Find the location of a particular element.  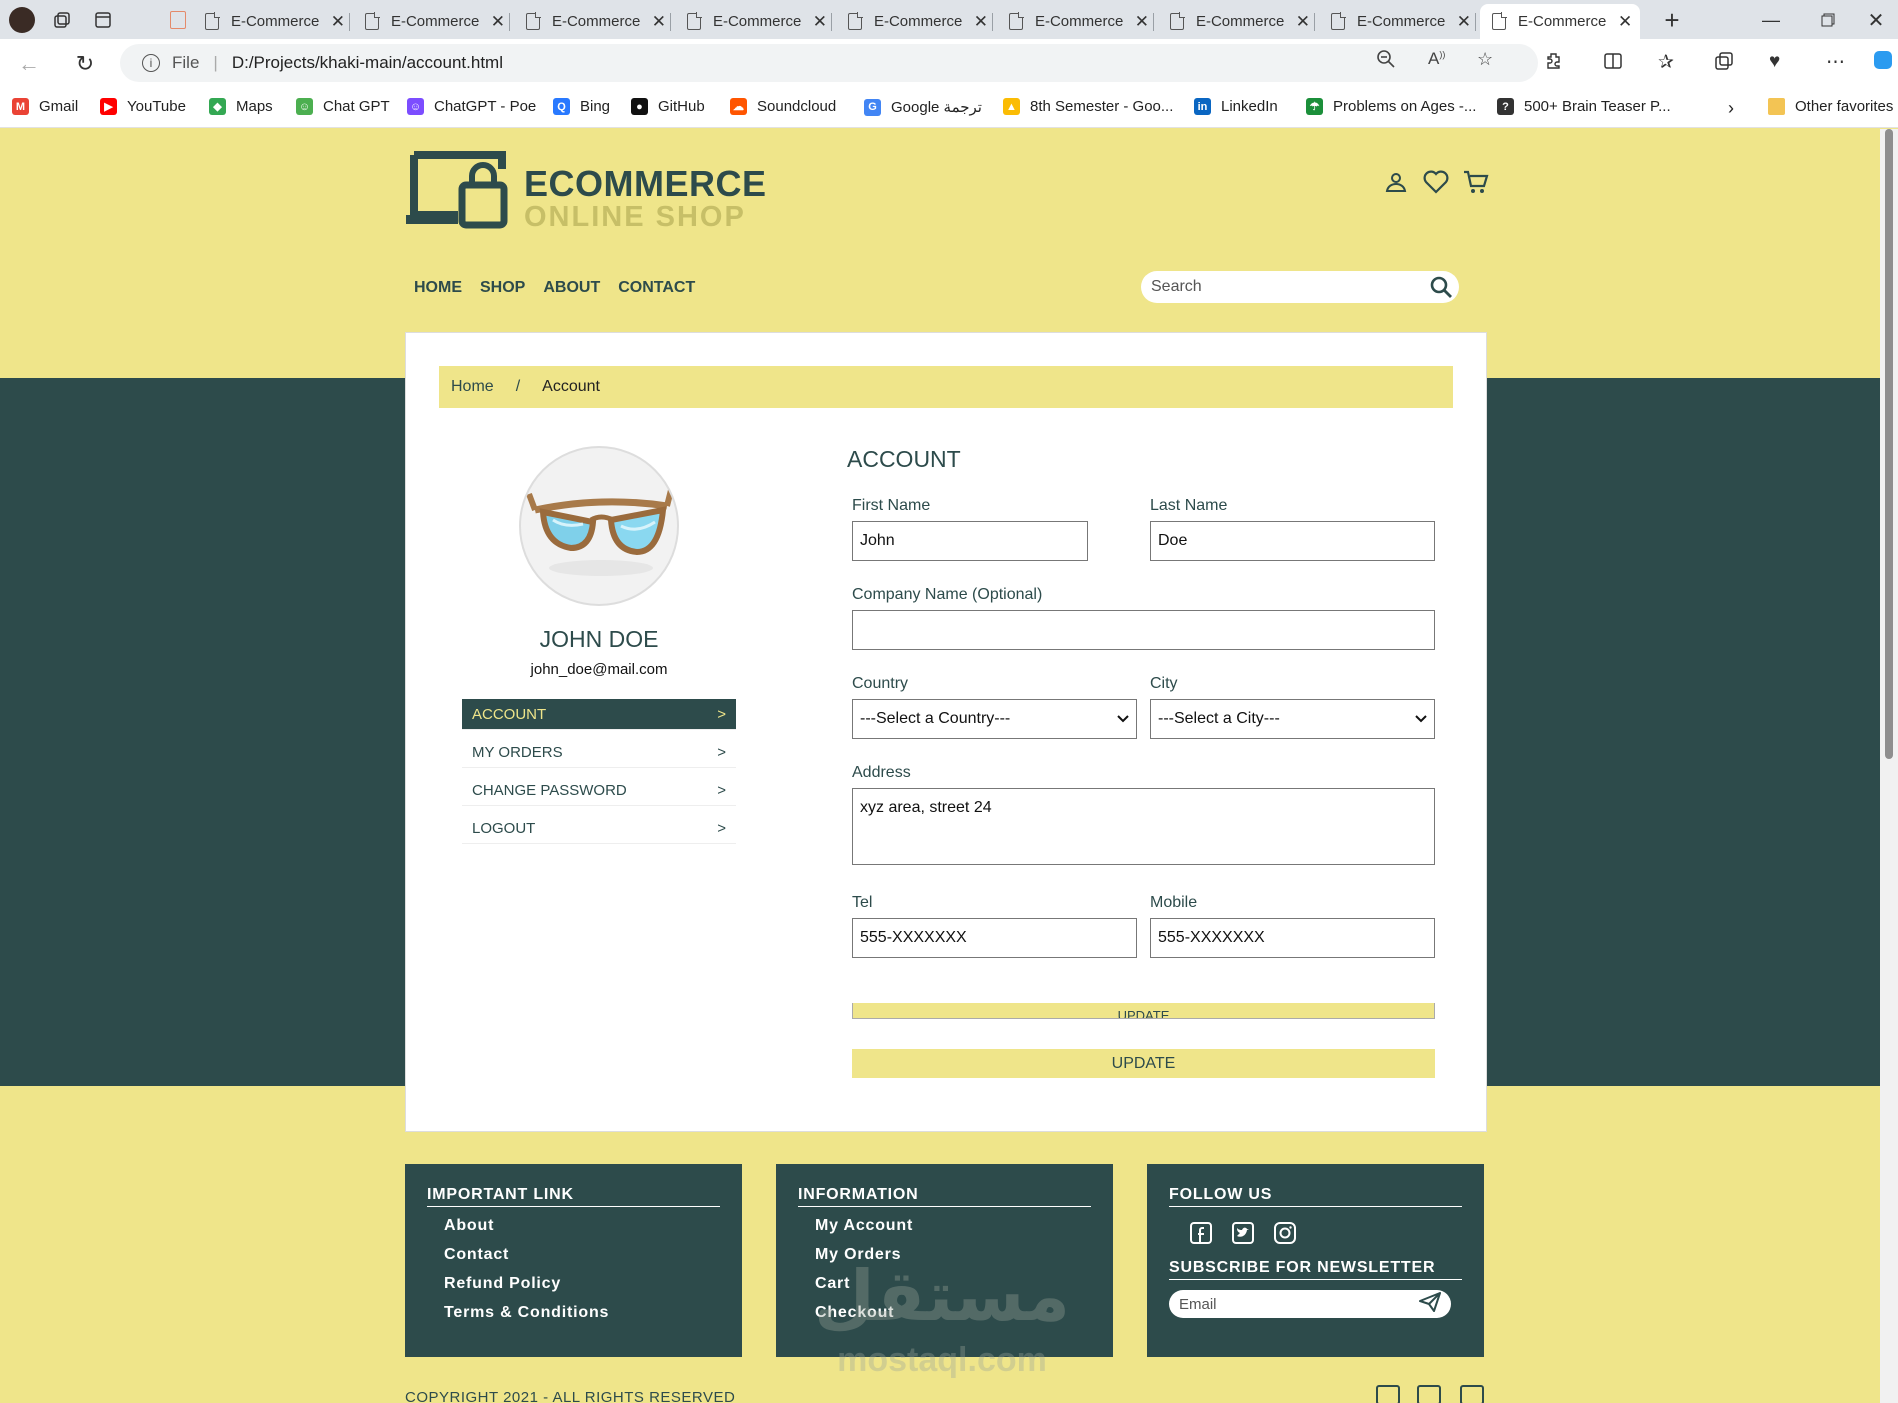

bookmark-item: ● GitHub is located at coordinates (668, 106).